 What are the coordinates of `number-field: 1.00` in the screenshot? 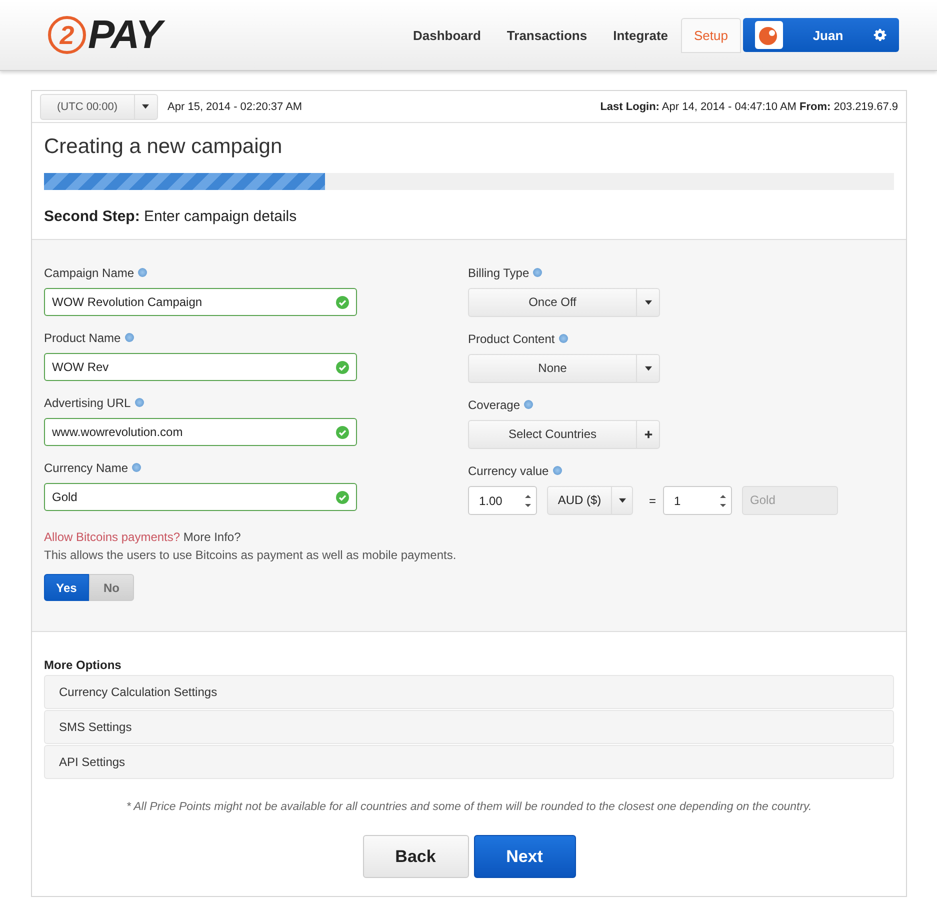 It's located at (502, 500).